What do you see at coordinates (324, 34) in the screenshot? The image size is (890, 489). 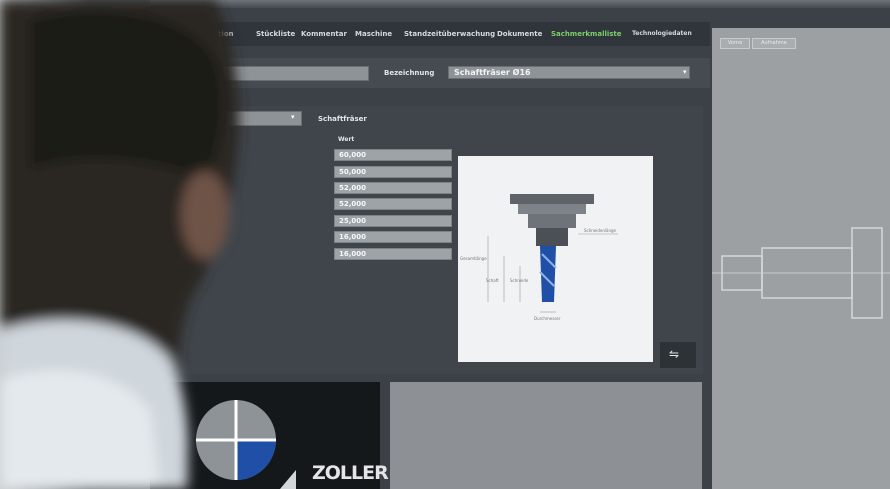 I see `menu-item-kommentar: Kommentar` at bounding box center [324, 34].